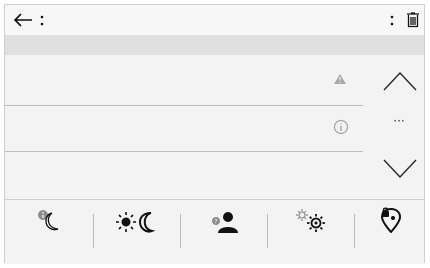 This screenshot has width=430, height=268. I want to click on info-circle-icon, so click(341, 127).